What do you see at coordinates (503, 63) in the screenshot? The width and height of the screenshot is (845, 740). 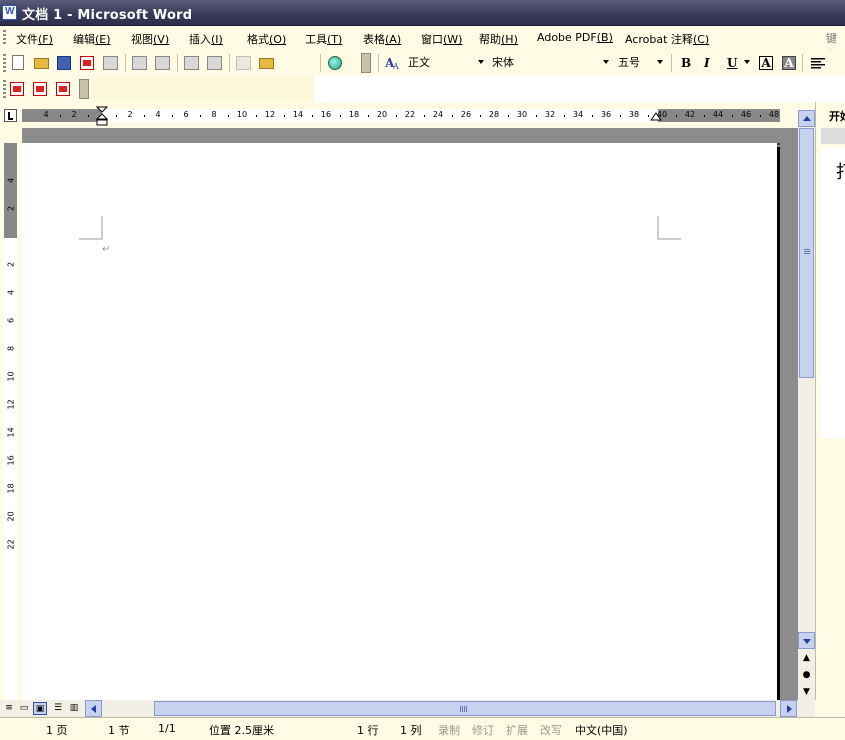 I see `font-dropdown: 宋体` at bounding box center [503, 63].